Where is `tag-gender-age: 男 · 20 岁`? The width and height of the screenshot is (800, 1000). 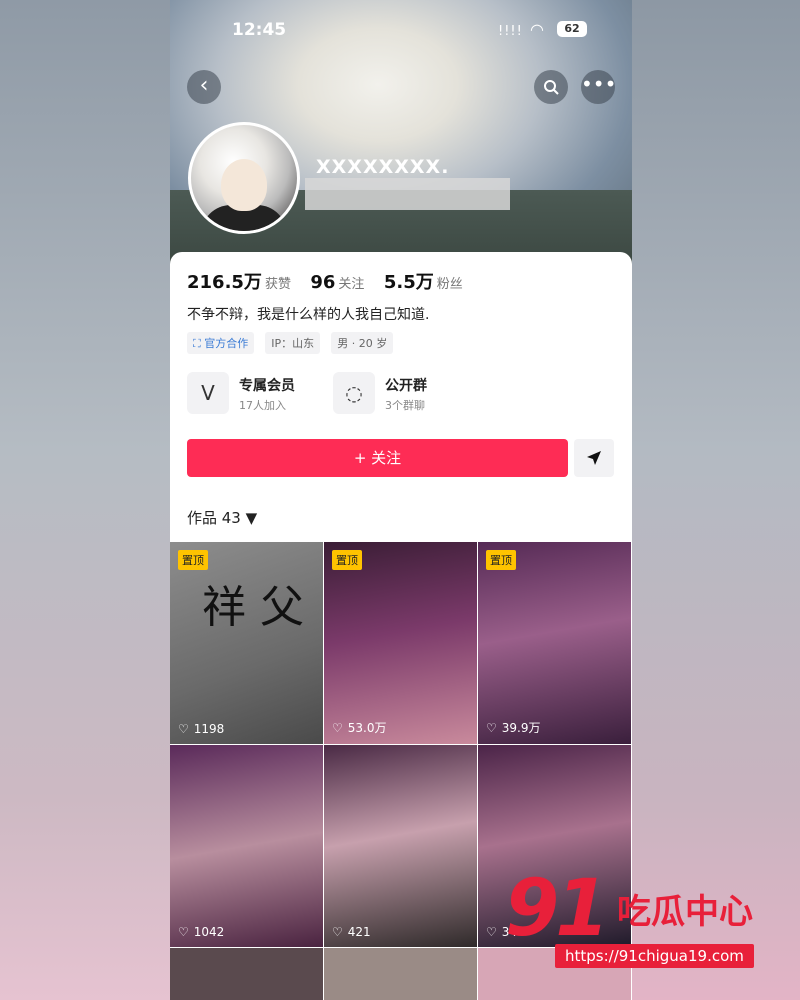
tag-gender-age: 男 · 20 岁 is located at coordinates (362, 343).